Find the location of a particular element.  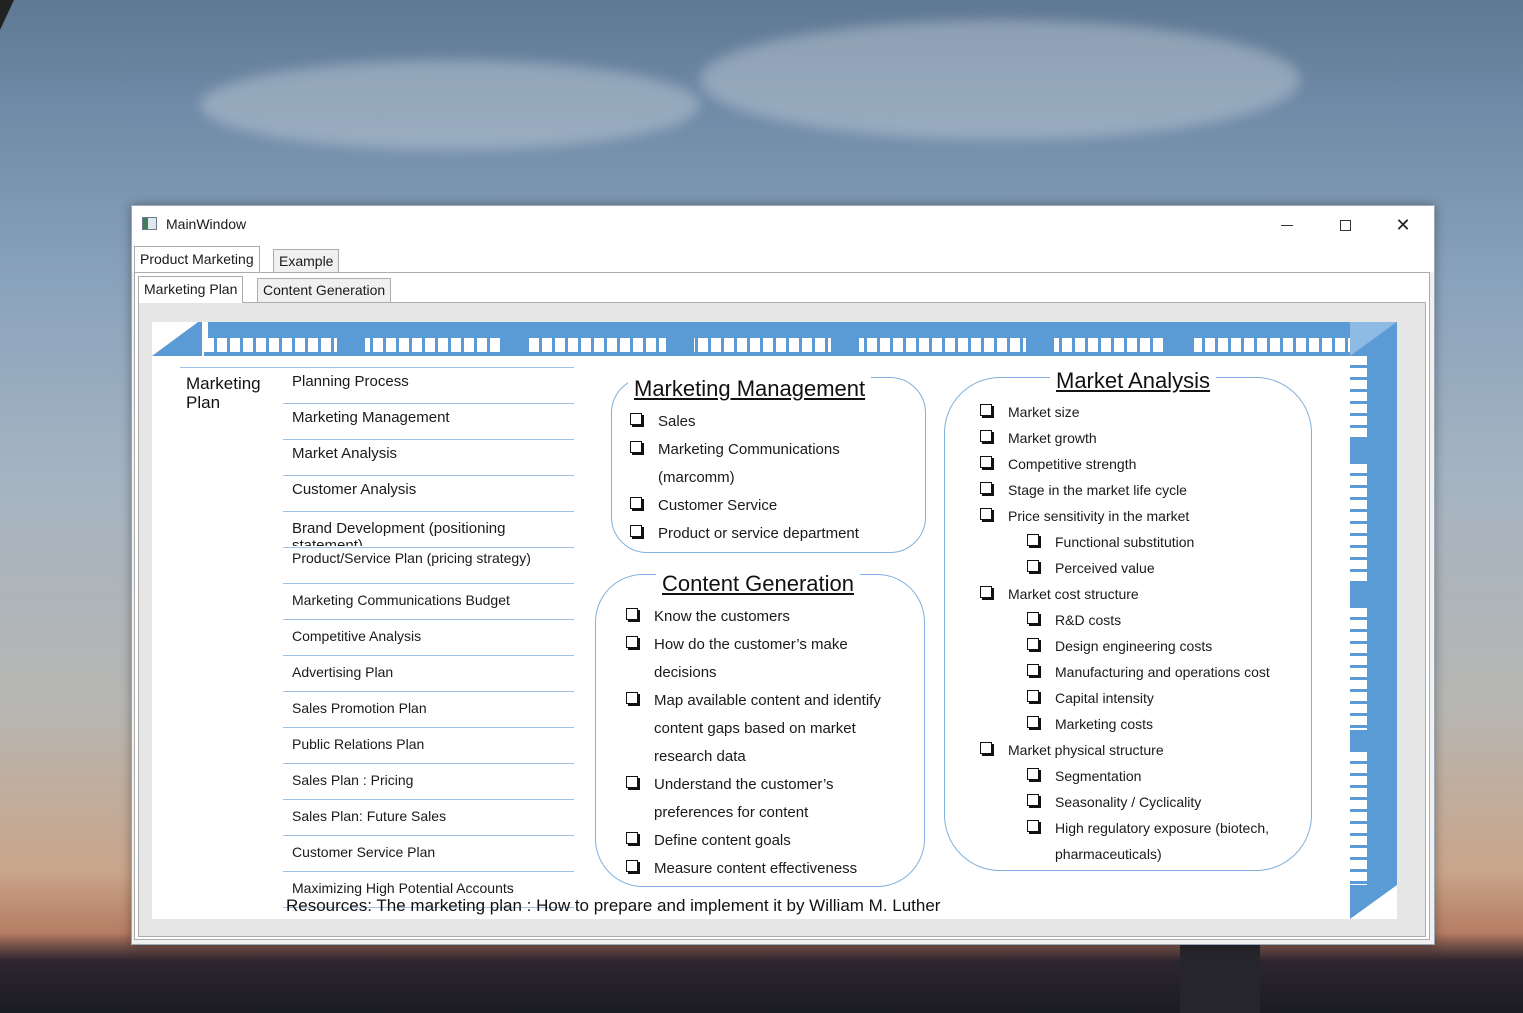

checklist-item-text: Manufacturing and operations cost is located at coordinates (1162, 672).